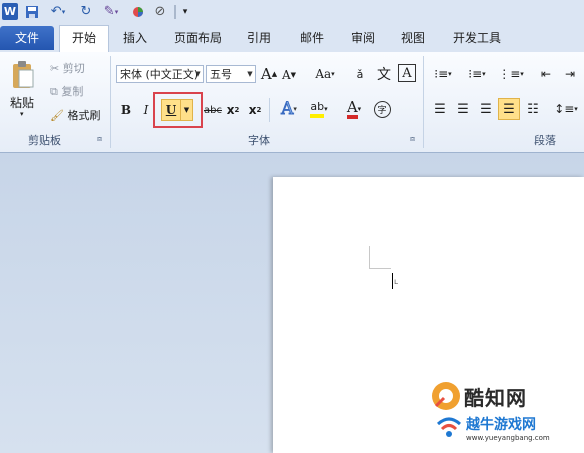 The height and width of the screenshot is (453, 584). Describe the element at coordinates (185, 11) in the screenshot. I see `customize-qat-icon: ▾` at that location.